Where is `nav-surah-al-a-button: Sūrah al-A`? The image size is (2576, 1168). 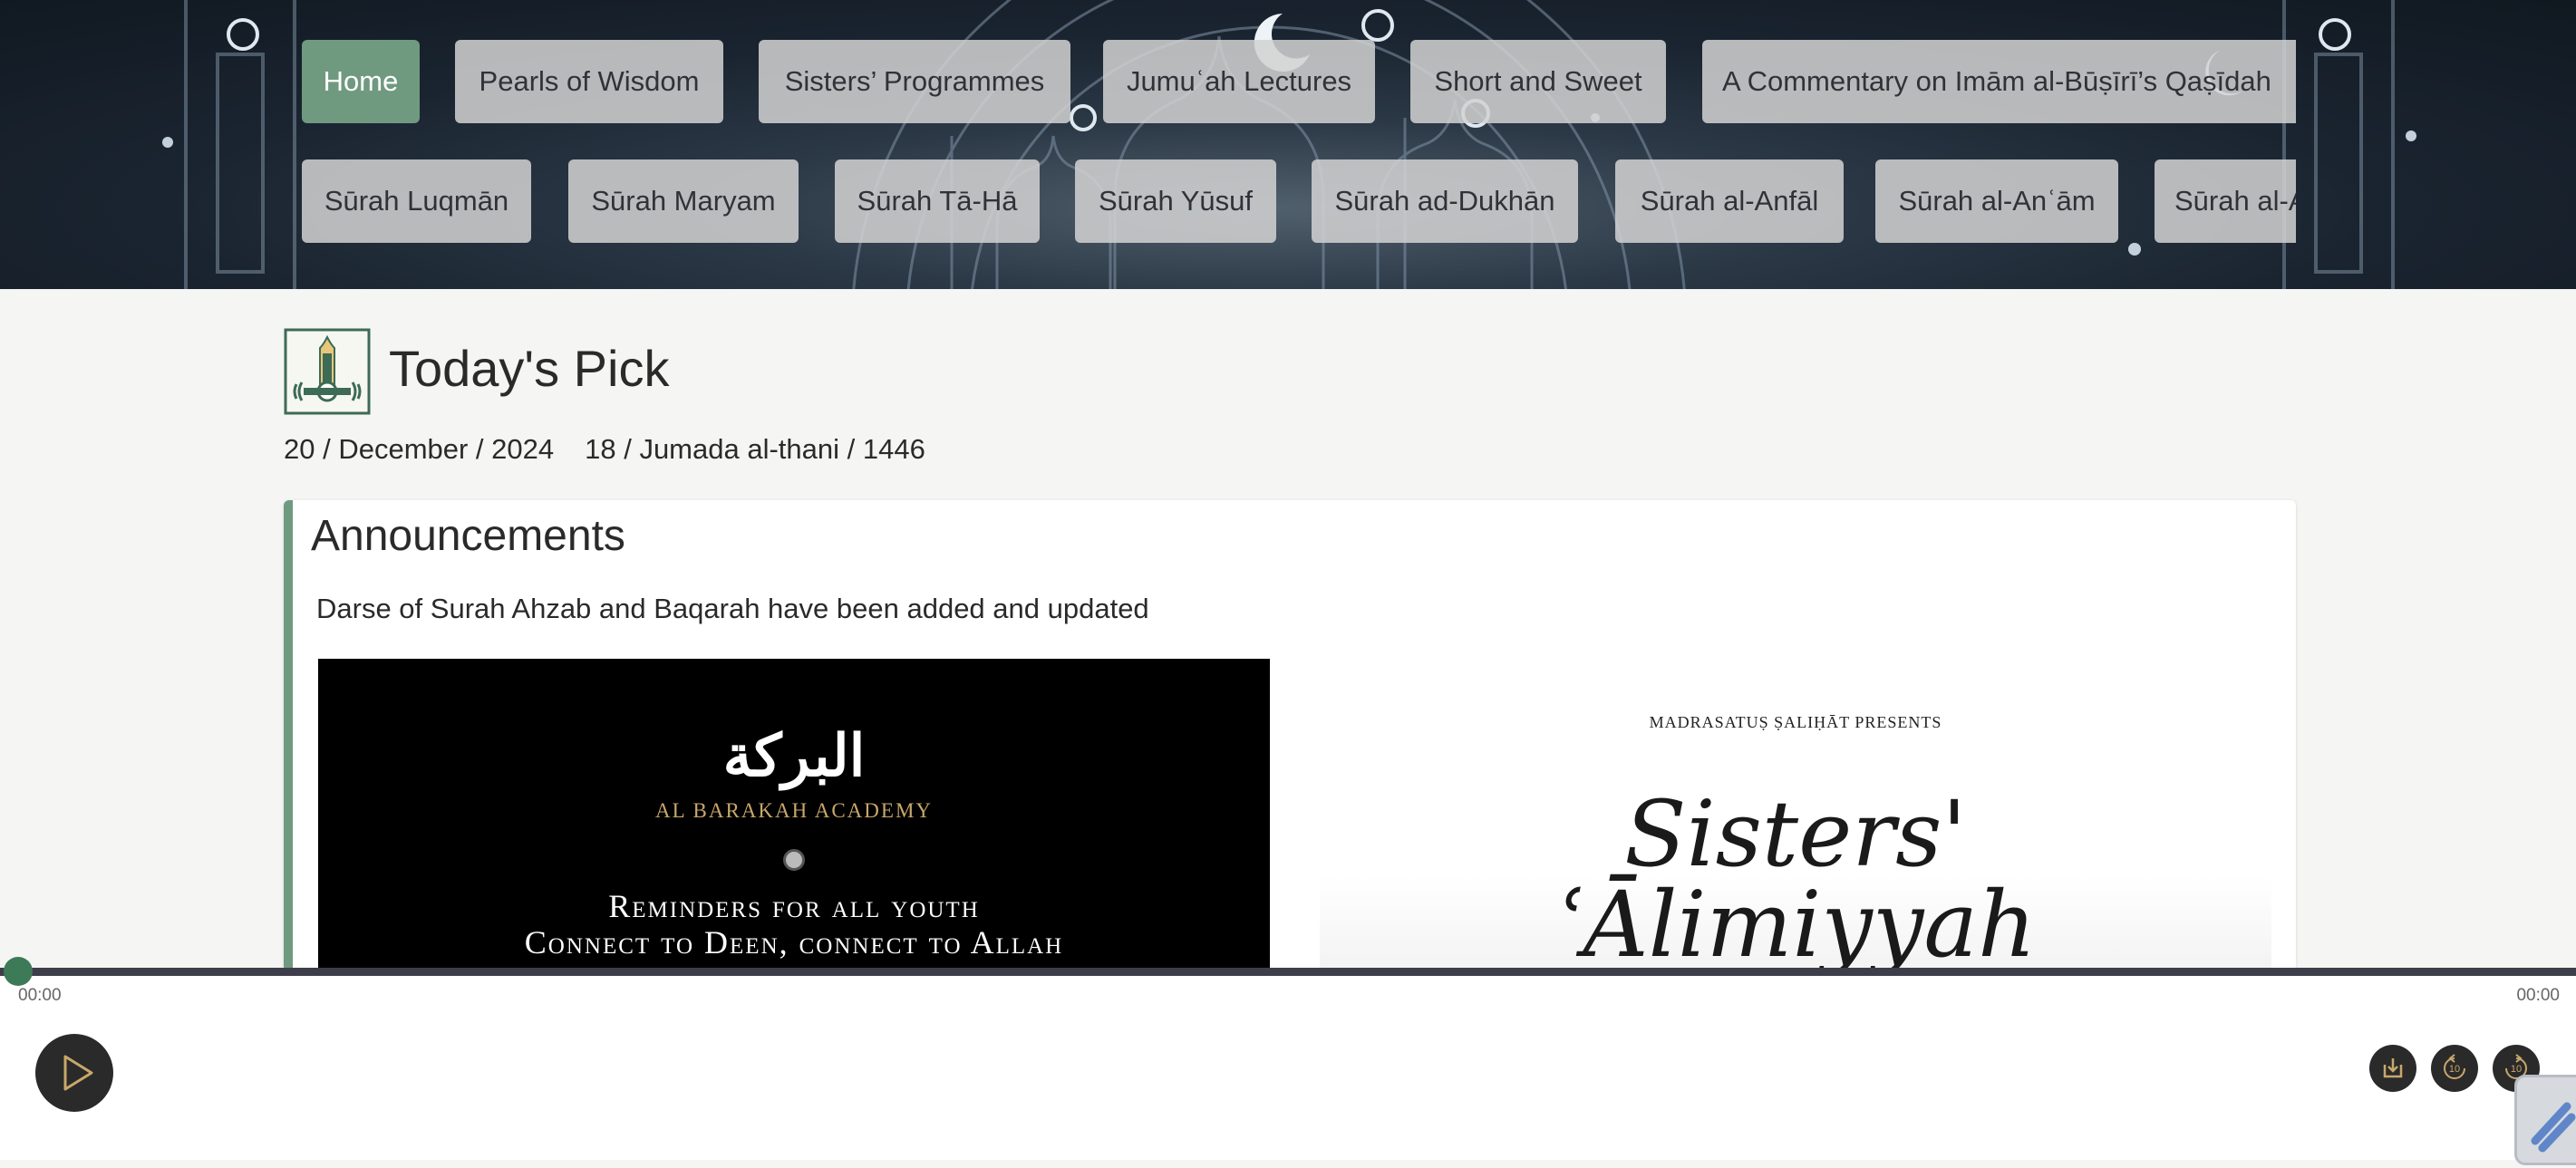
nav-surah-al-a-button: Sūrah al-A is located at coordinates (2225, 201).